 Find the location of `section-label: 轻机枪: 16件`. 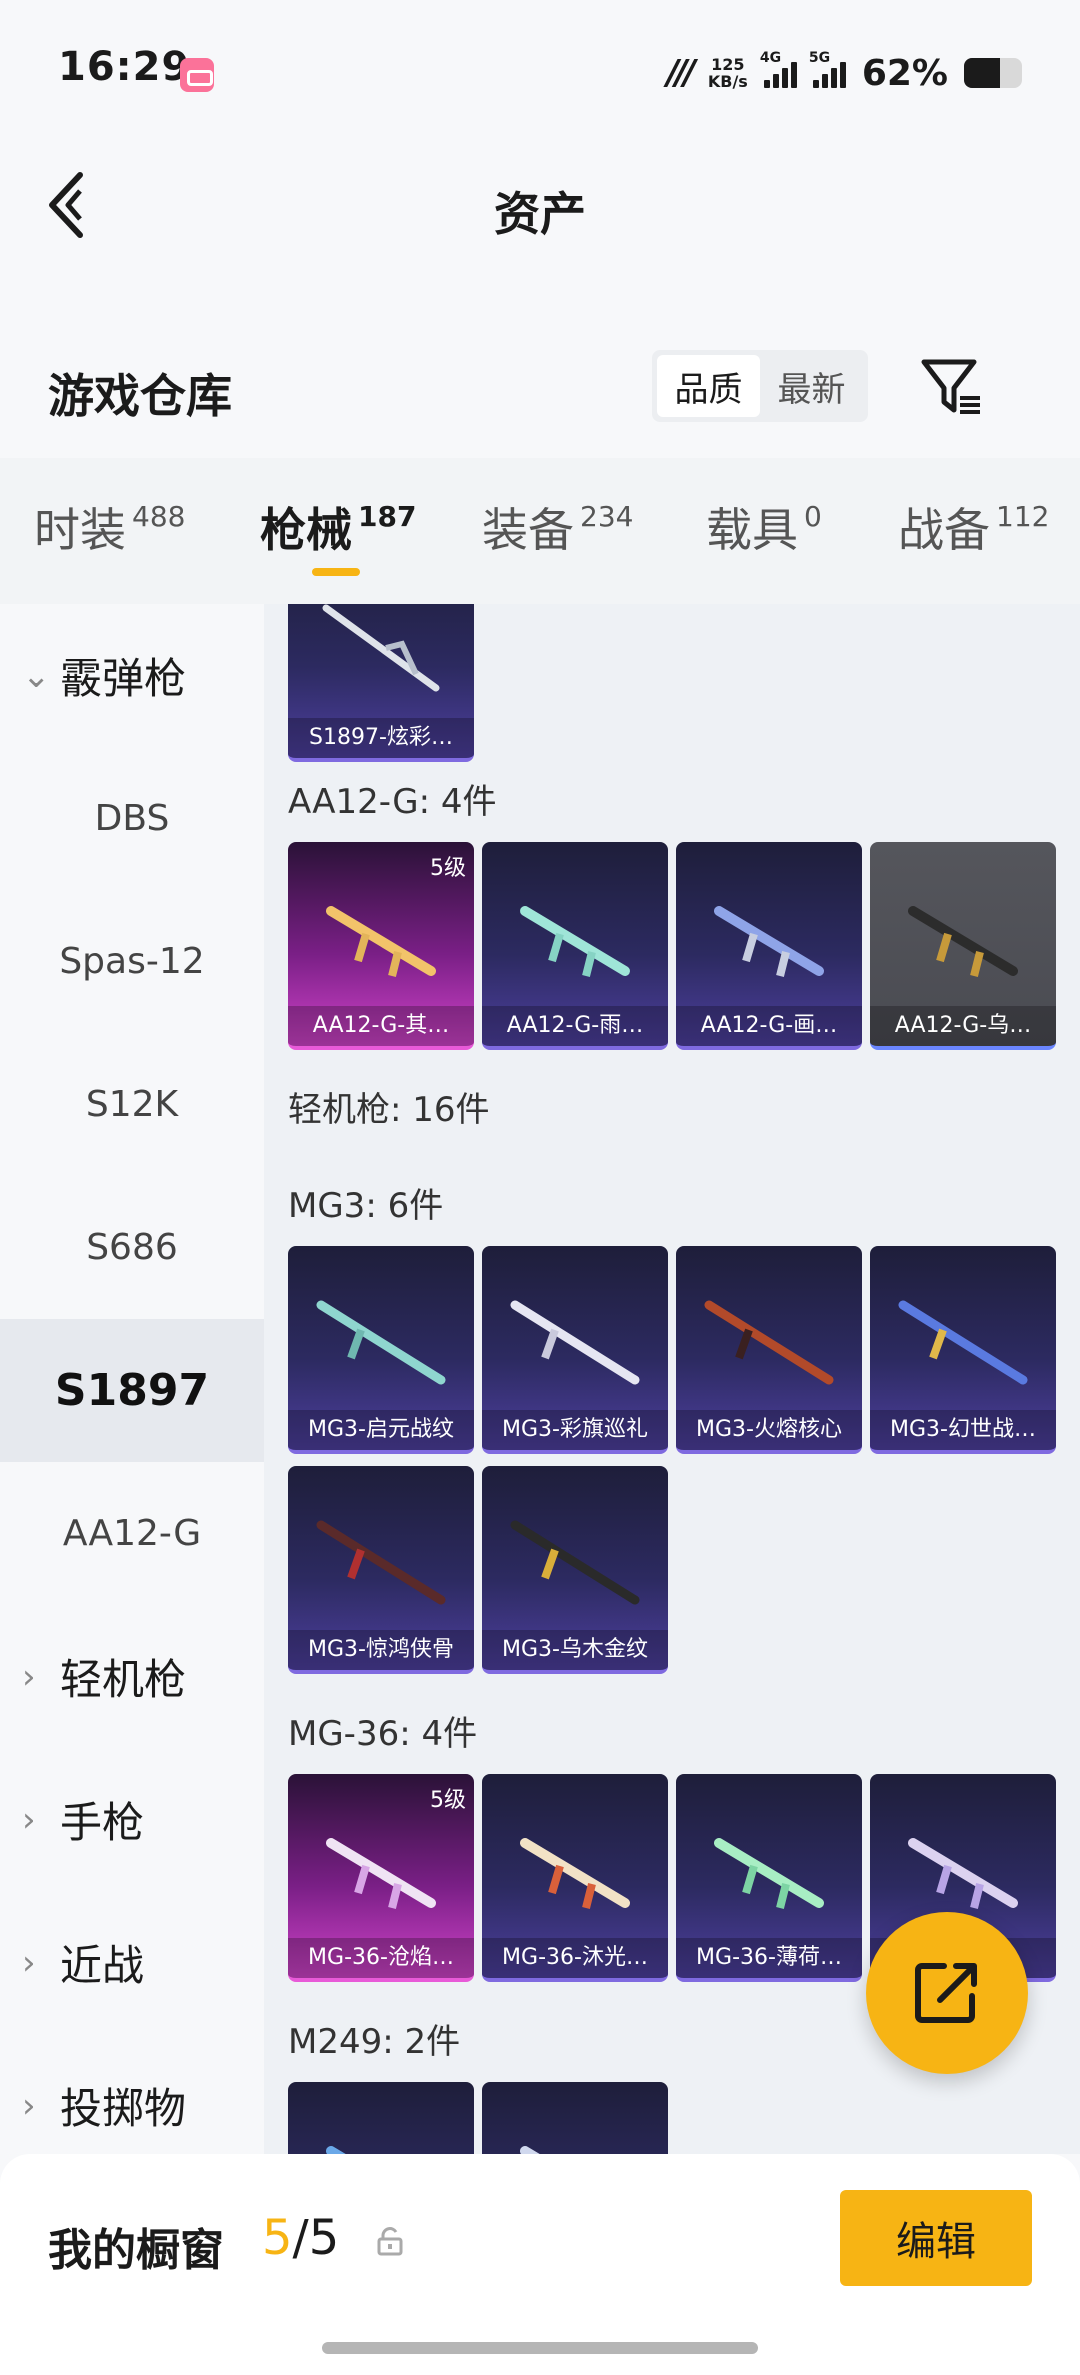

section-label: 轻机枪: 16件 is located at coordinates (389, 1110).